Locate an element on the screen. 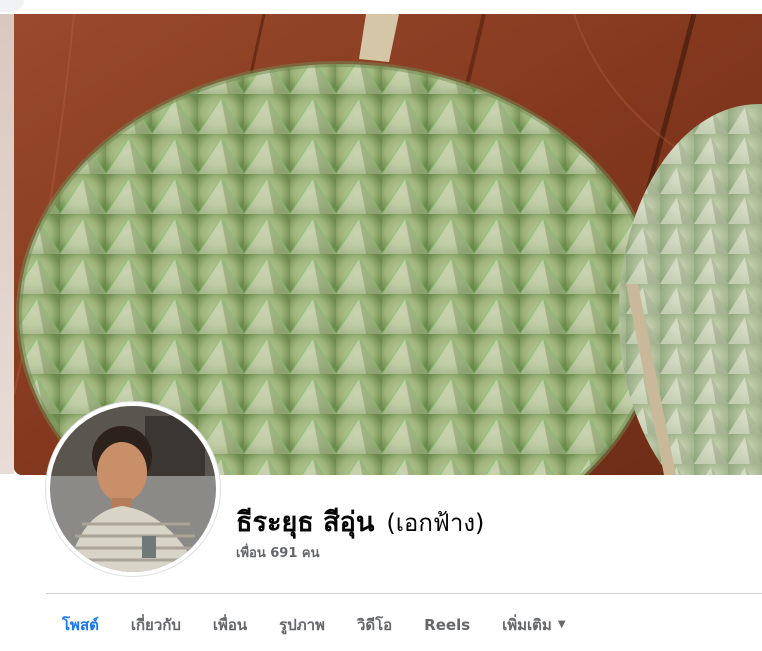 This screenshot has height=651, width=762. tab-posts: โพสต์ is located at coordinates (80, 625).